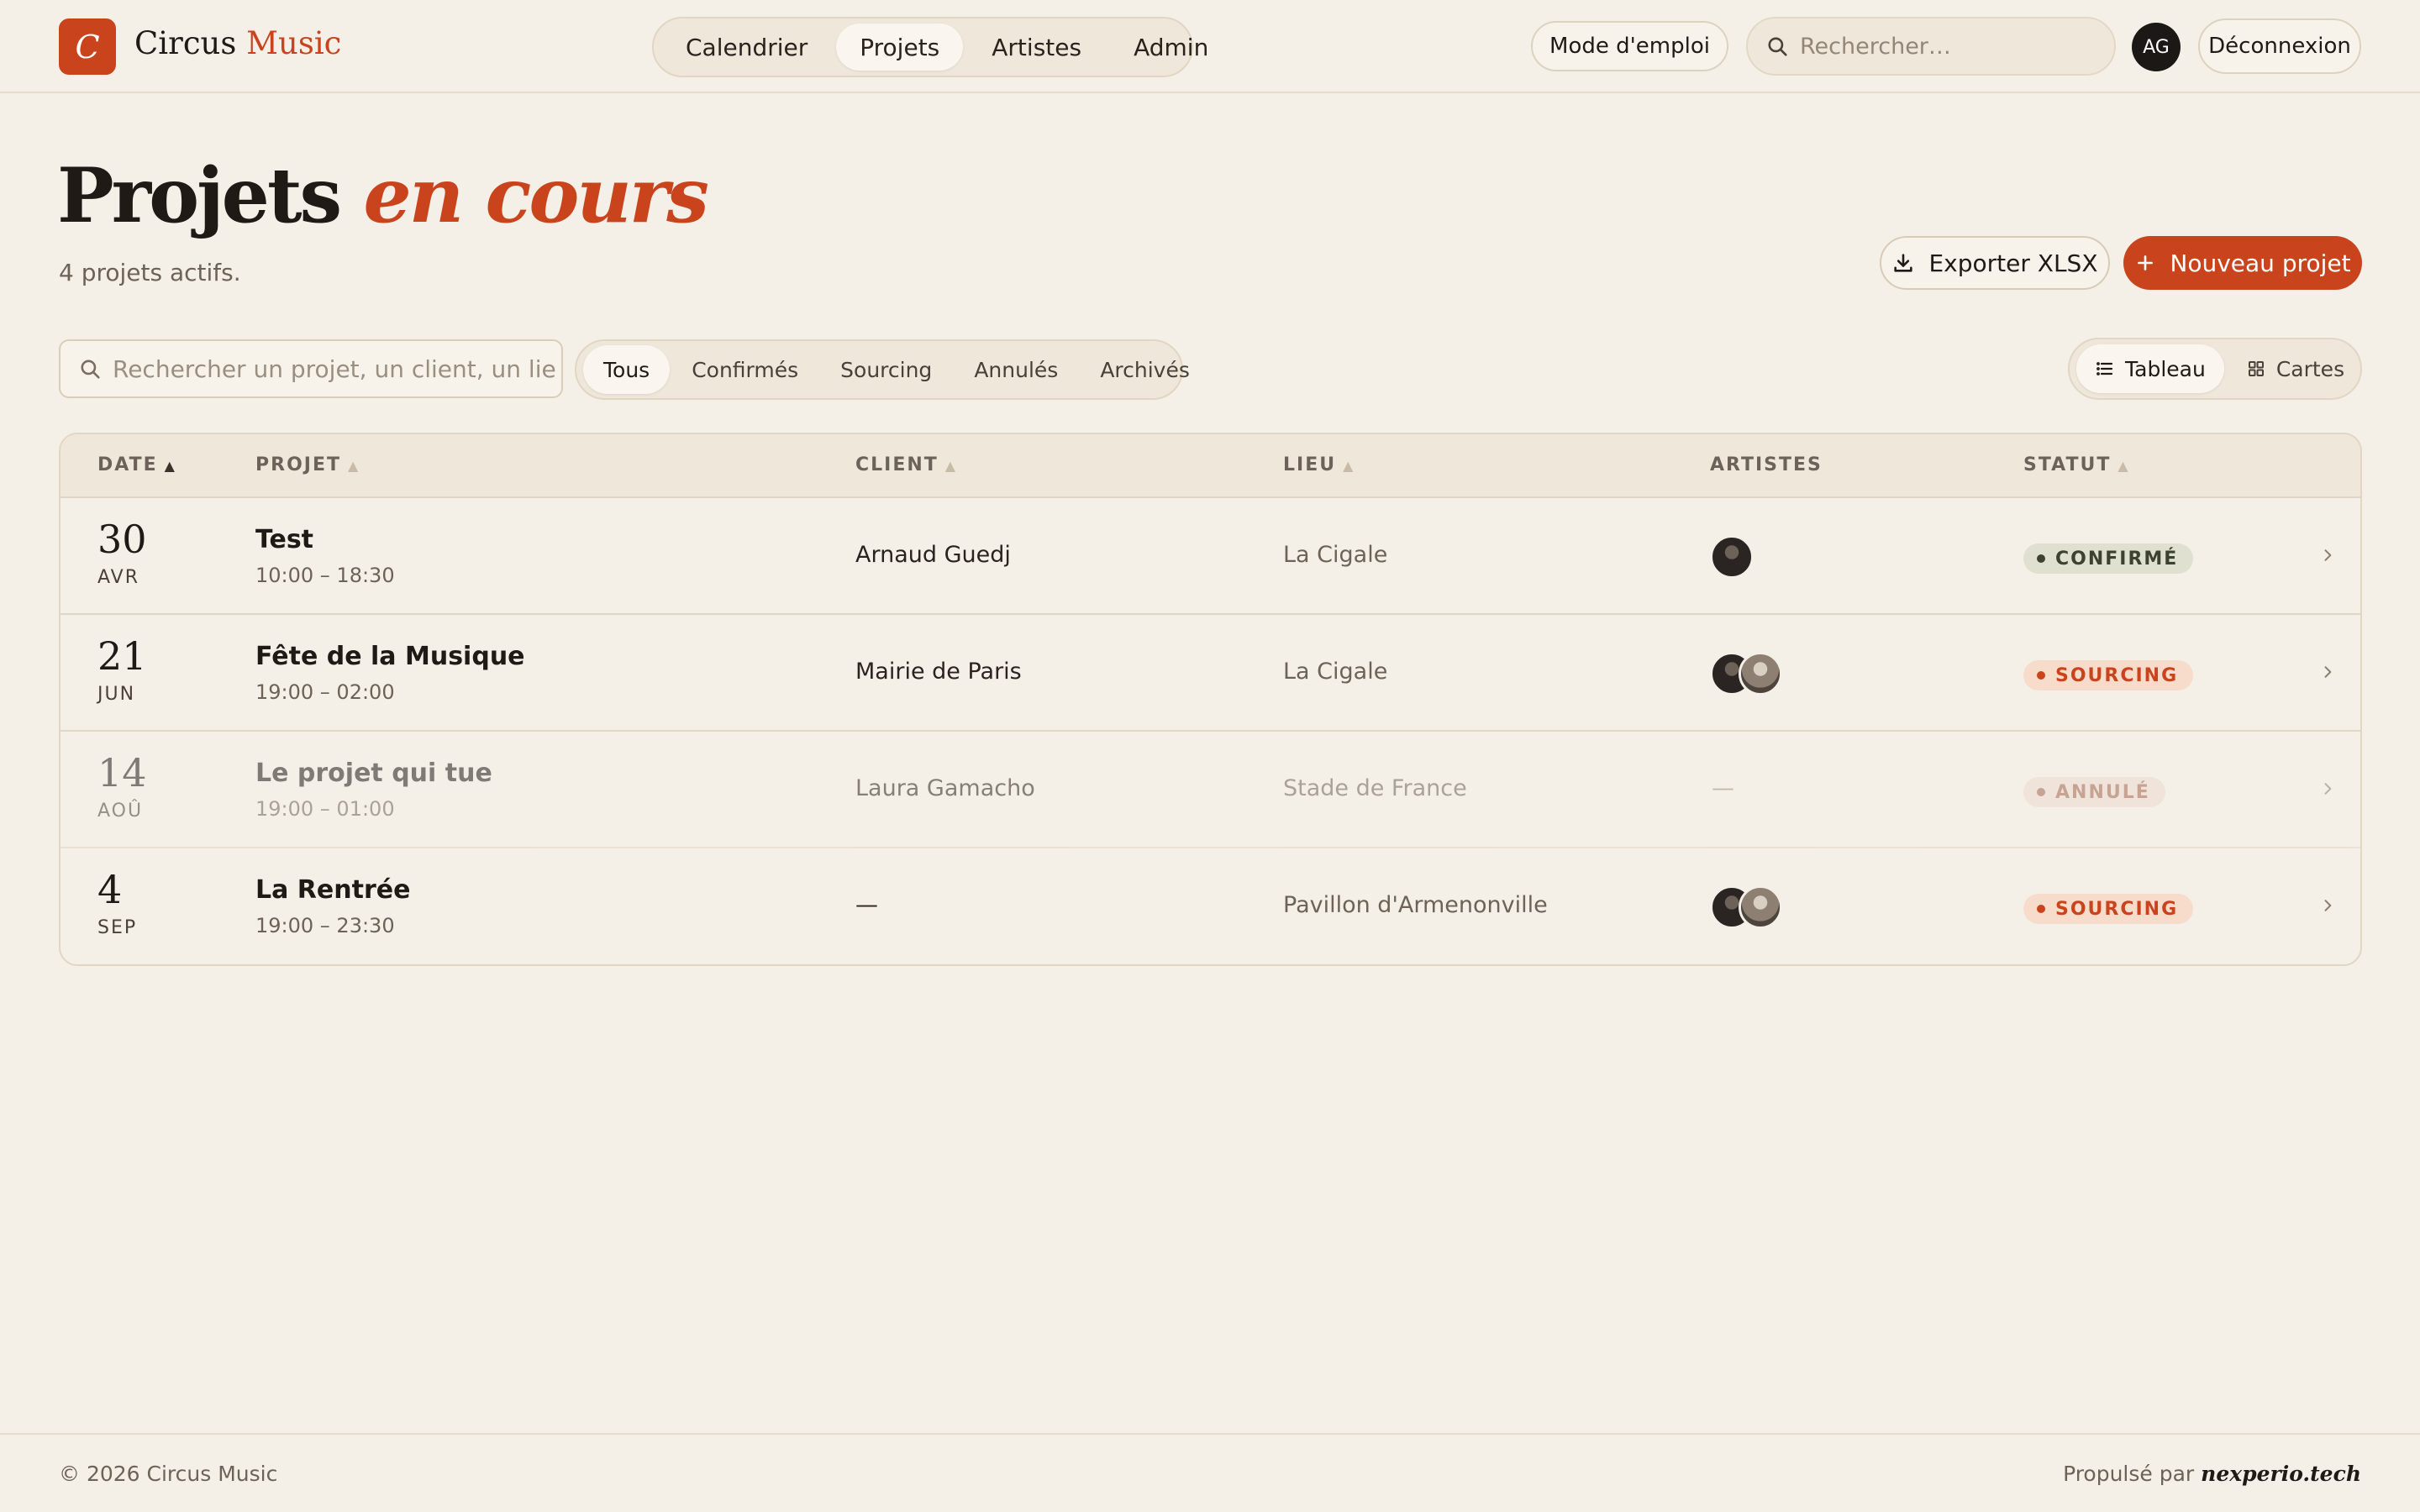 The image size is (2420, 1512). What do you see at coordinates (906, 464) in the screenshot?
I see `column-header-client: CLIENT ▲` at bounding box center [906, 464].